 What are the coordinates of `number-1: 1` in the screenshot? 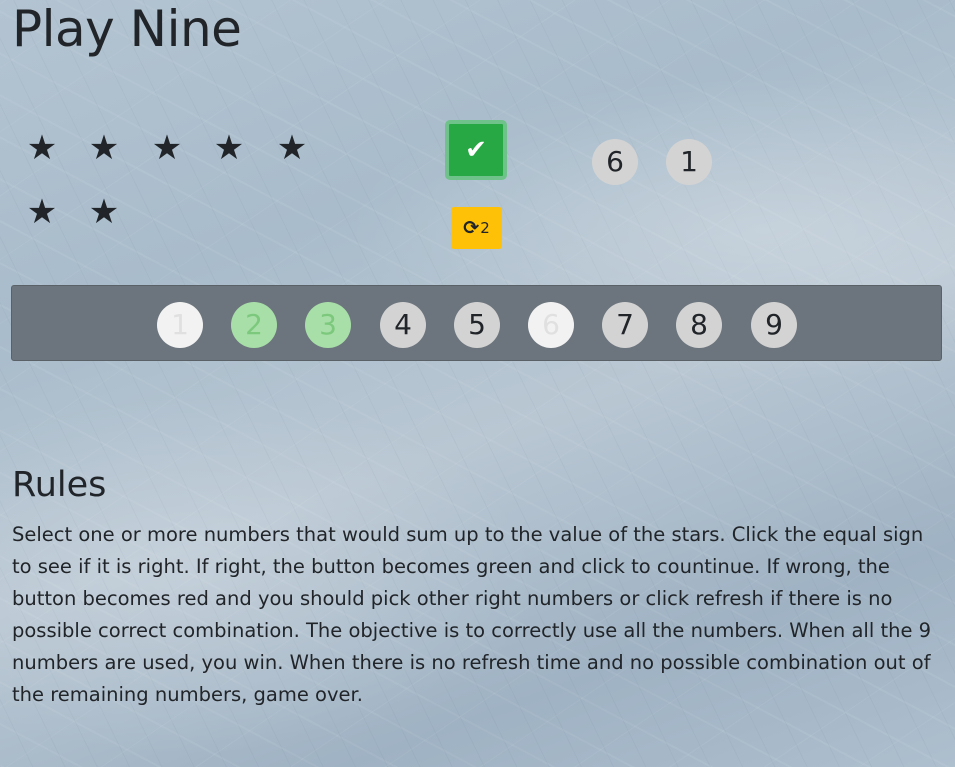 It's located at (180, 325).